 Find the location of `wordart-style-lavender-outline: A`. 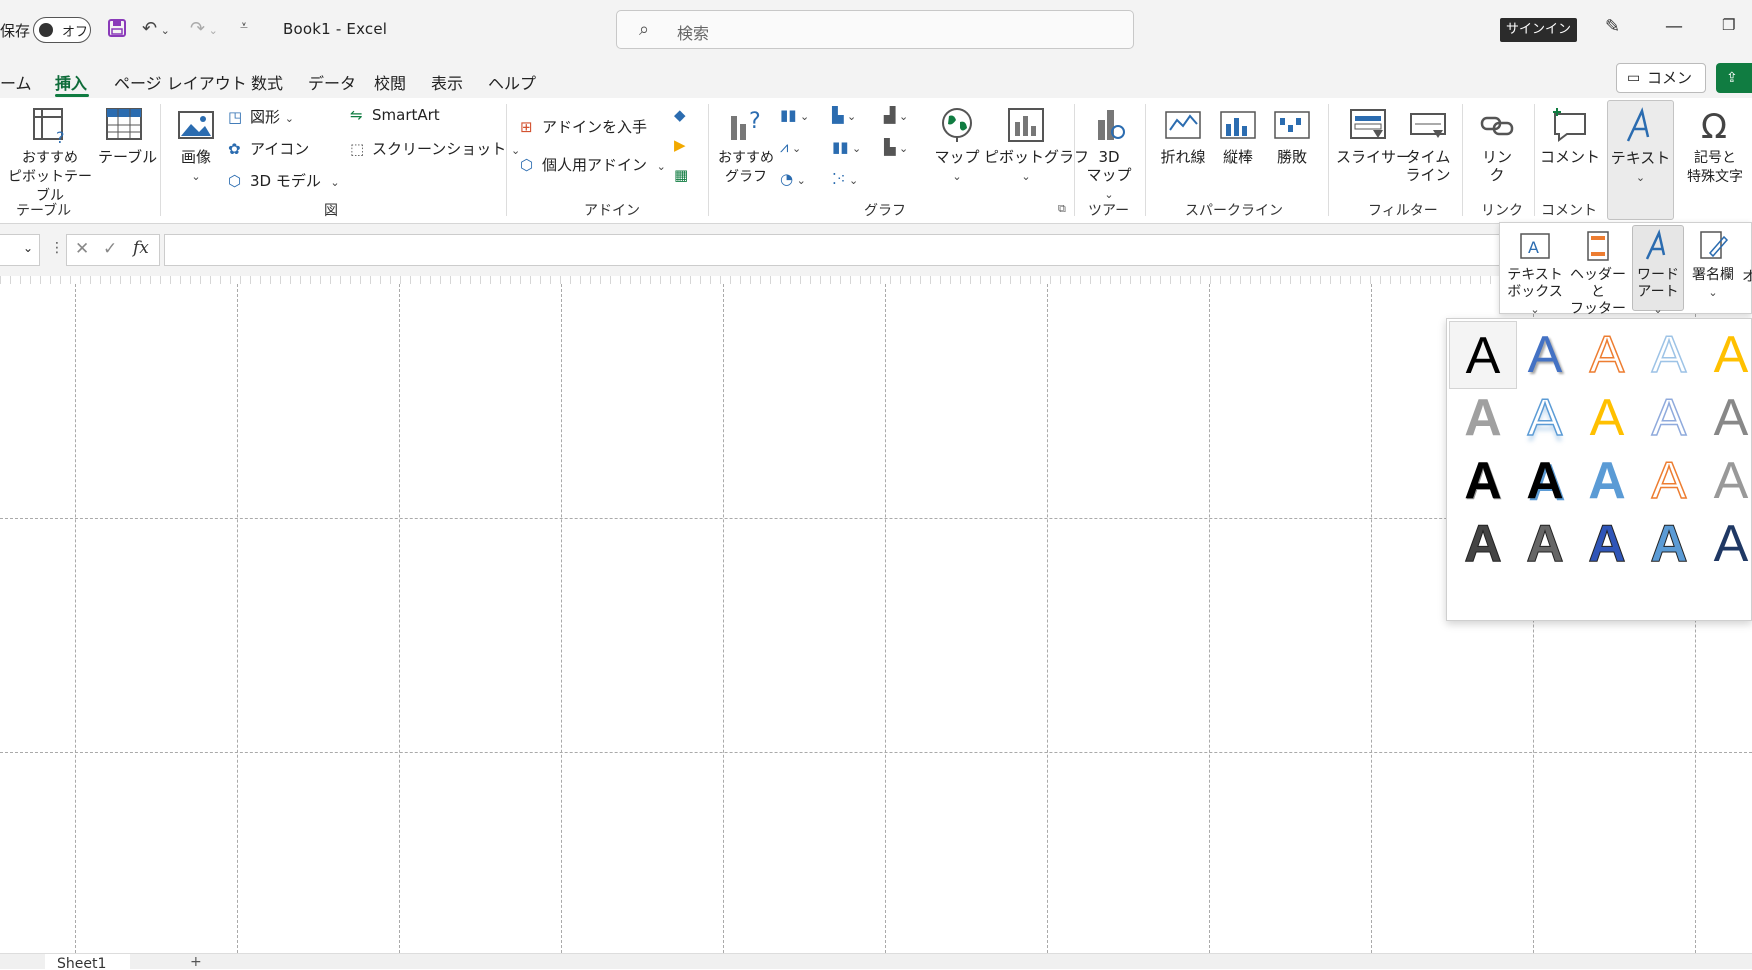

wordart-style-lavender-outline: A is located at coordinates (1669, 418).